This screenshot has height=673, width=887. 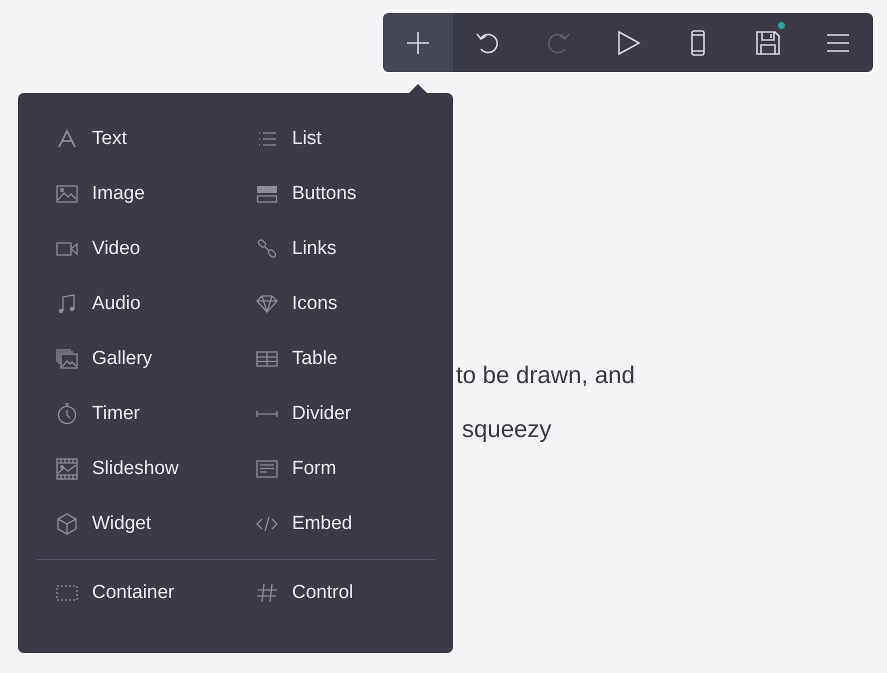 I want to click on chain-link-icon, so click(x=267, y=249).